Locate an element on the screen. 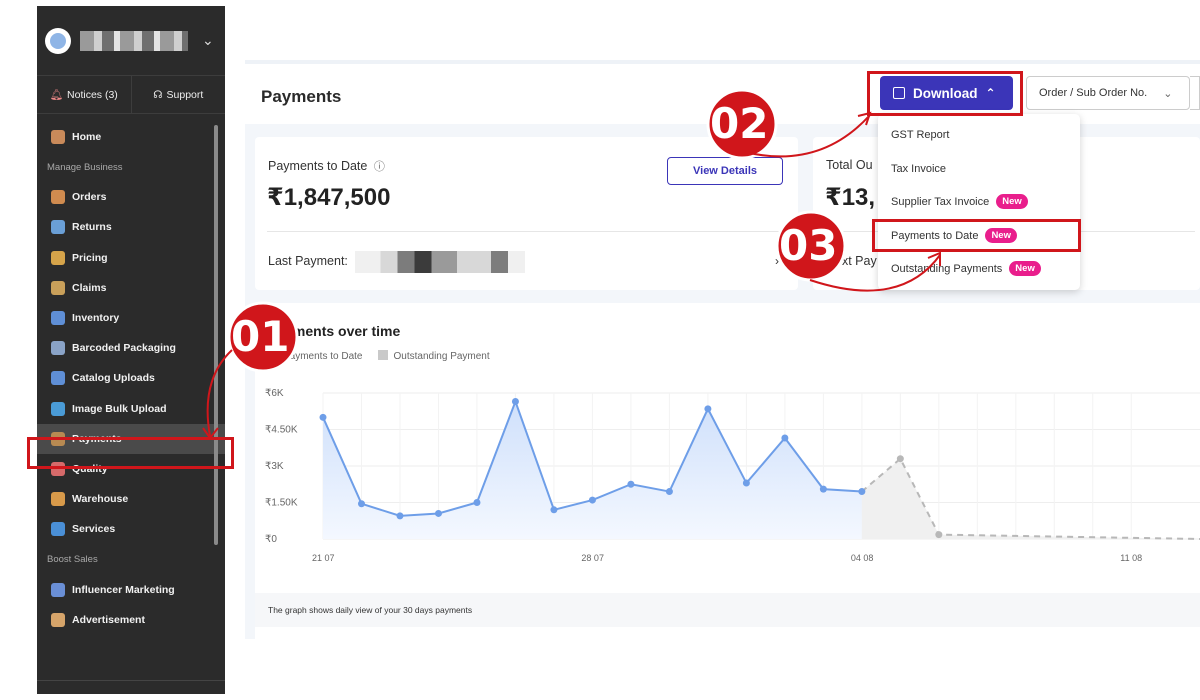  sidebar-item-orders: Orders is located at coordinates (131, 197).